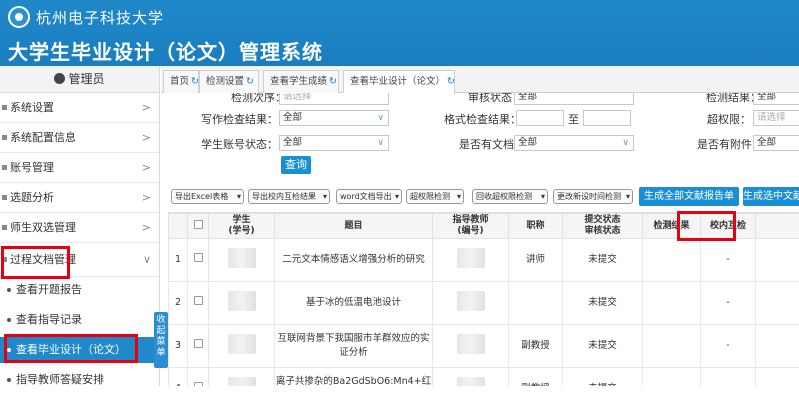 This screenshot has height=393, width=799. What do you see at coordinates (79, 260) in the screenshot?
I see `menu-process-documents: 过程文档管理∨` at bounding box center [79, 260].